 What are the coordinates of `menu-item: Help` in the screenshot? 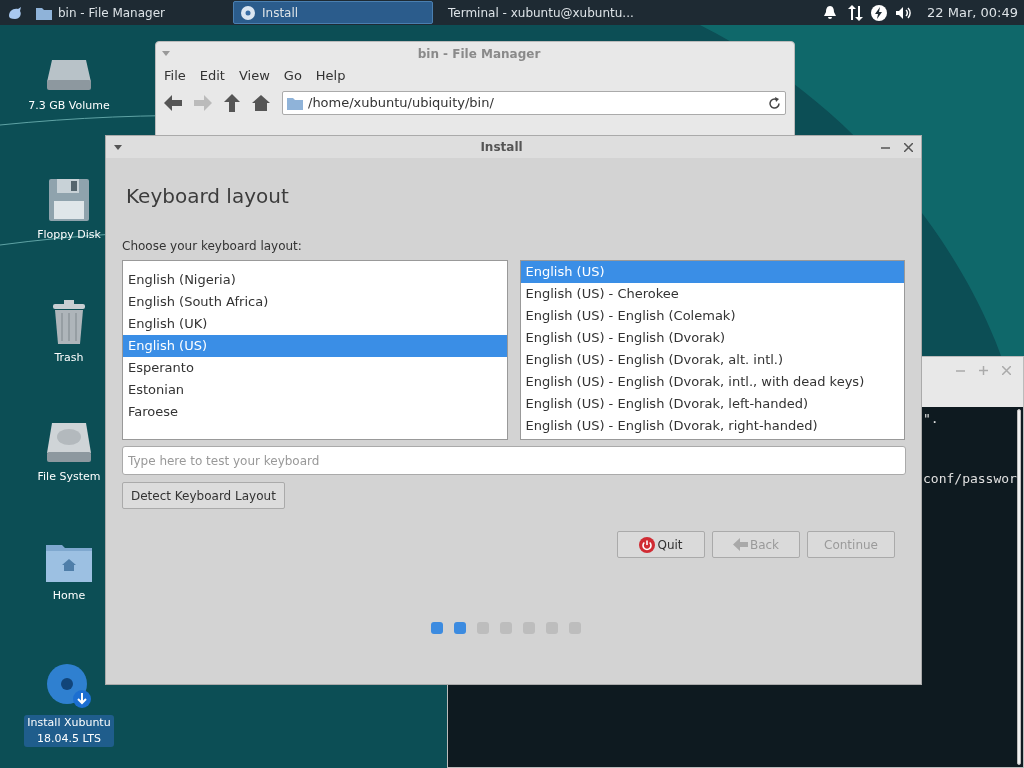 It's located at (330, 76).